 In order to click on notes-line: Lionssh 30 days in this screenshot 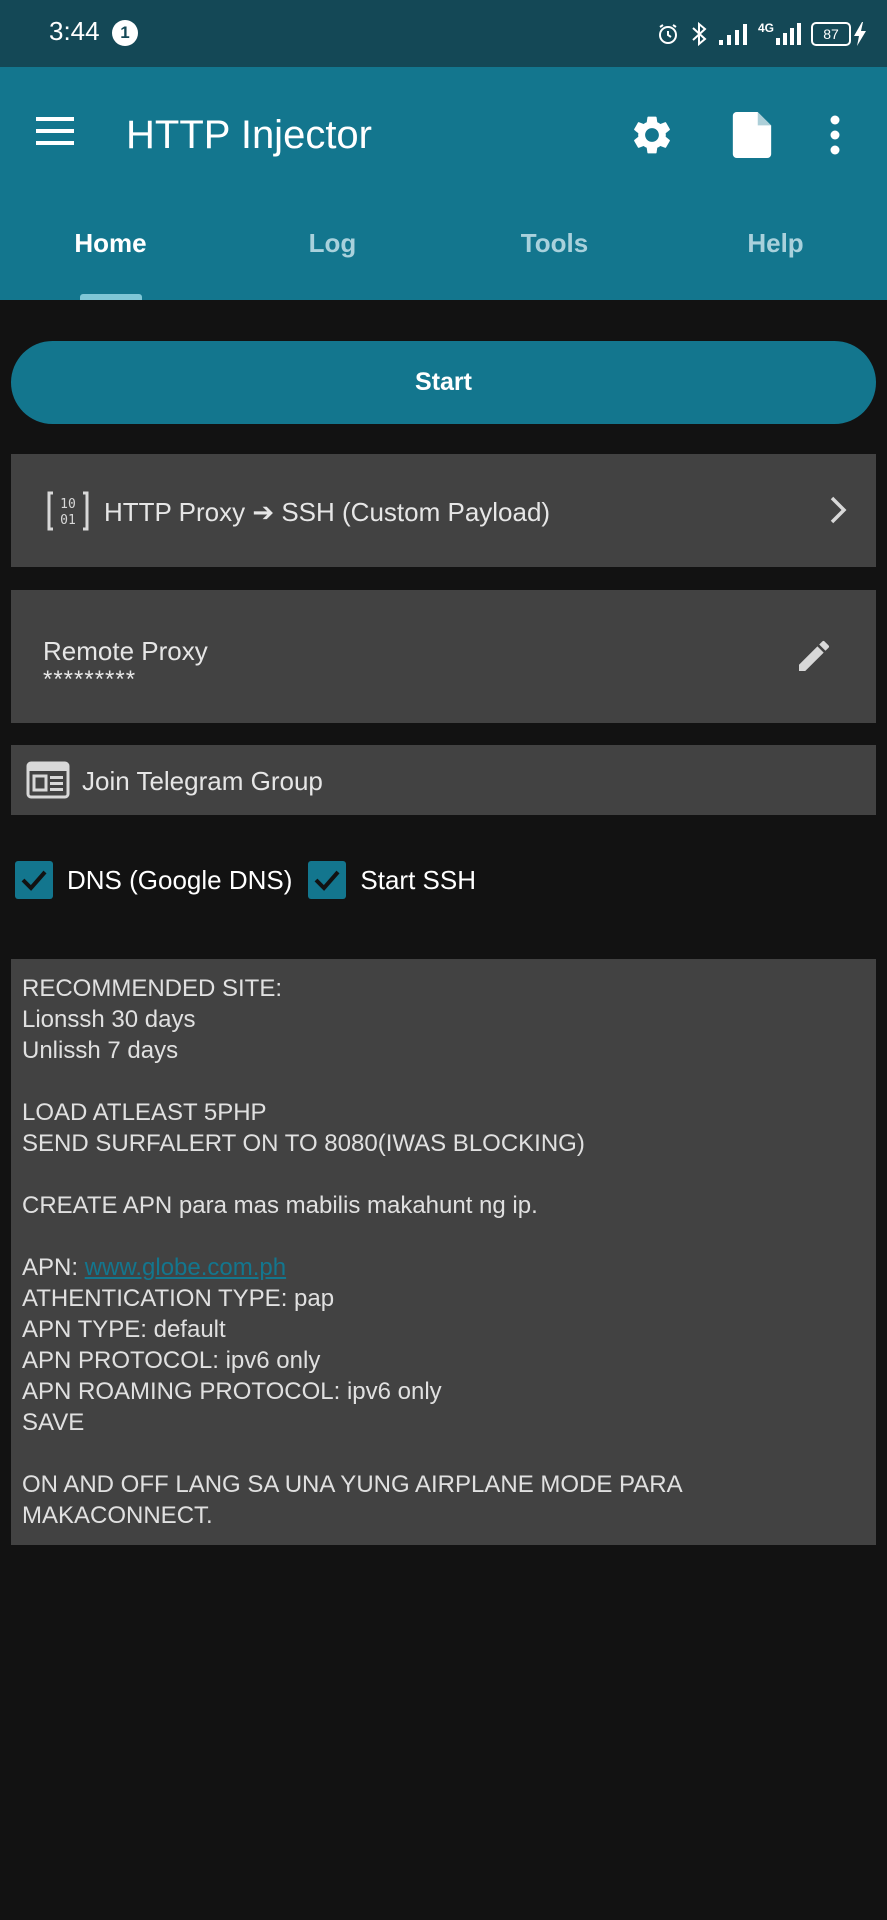, I will do `click(109, 1019)`.